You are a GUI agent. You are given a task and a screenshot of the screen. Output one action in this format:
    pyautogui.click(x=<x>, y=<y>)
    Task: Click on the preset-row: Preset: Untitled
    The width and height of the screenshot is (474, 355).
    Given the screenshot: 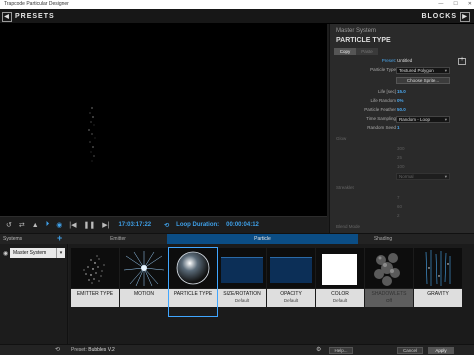 What is the action you would take?
    pyautogui.click(x=402, y=61)
    